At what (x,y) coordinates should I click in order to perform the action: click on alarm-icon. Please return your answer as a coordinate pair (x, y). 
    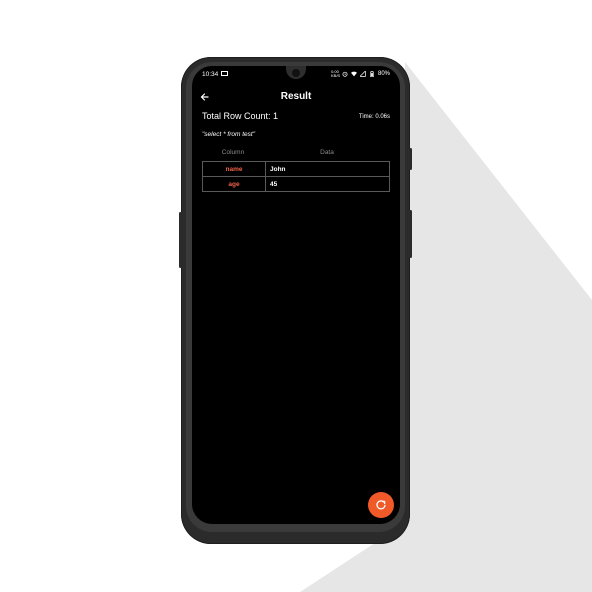
    Looking at the image, I should click on (345, 74).